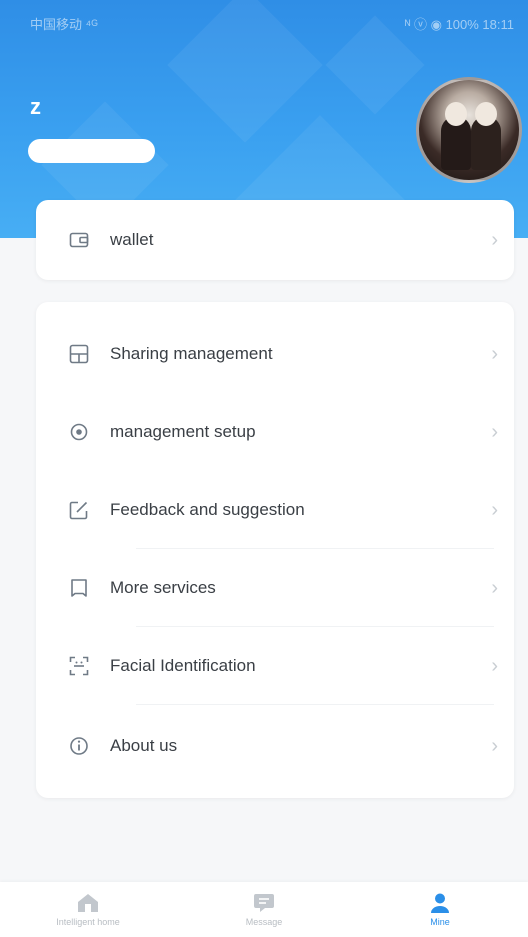  I want to click on home-icon, so click(88, 903).